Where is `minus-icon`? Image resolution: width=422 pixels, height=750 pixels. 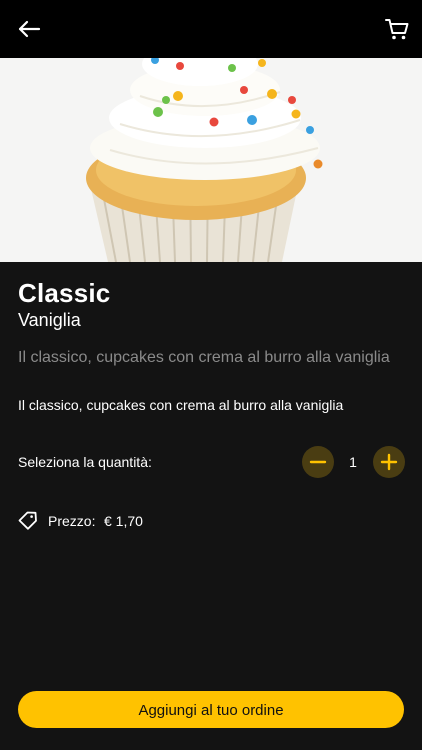 minus-icon is located at coordinates (318, 462).